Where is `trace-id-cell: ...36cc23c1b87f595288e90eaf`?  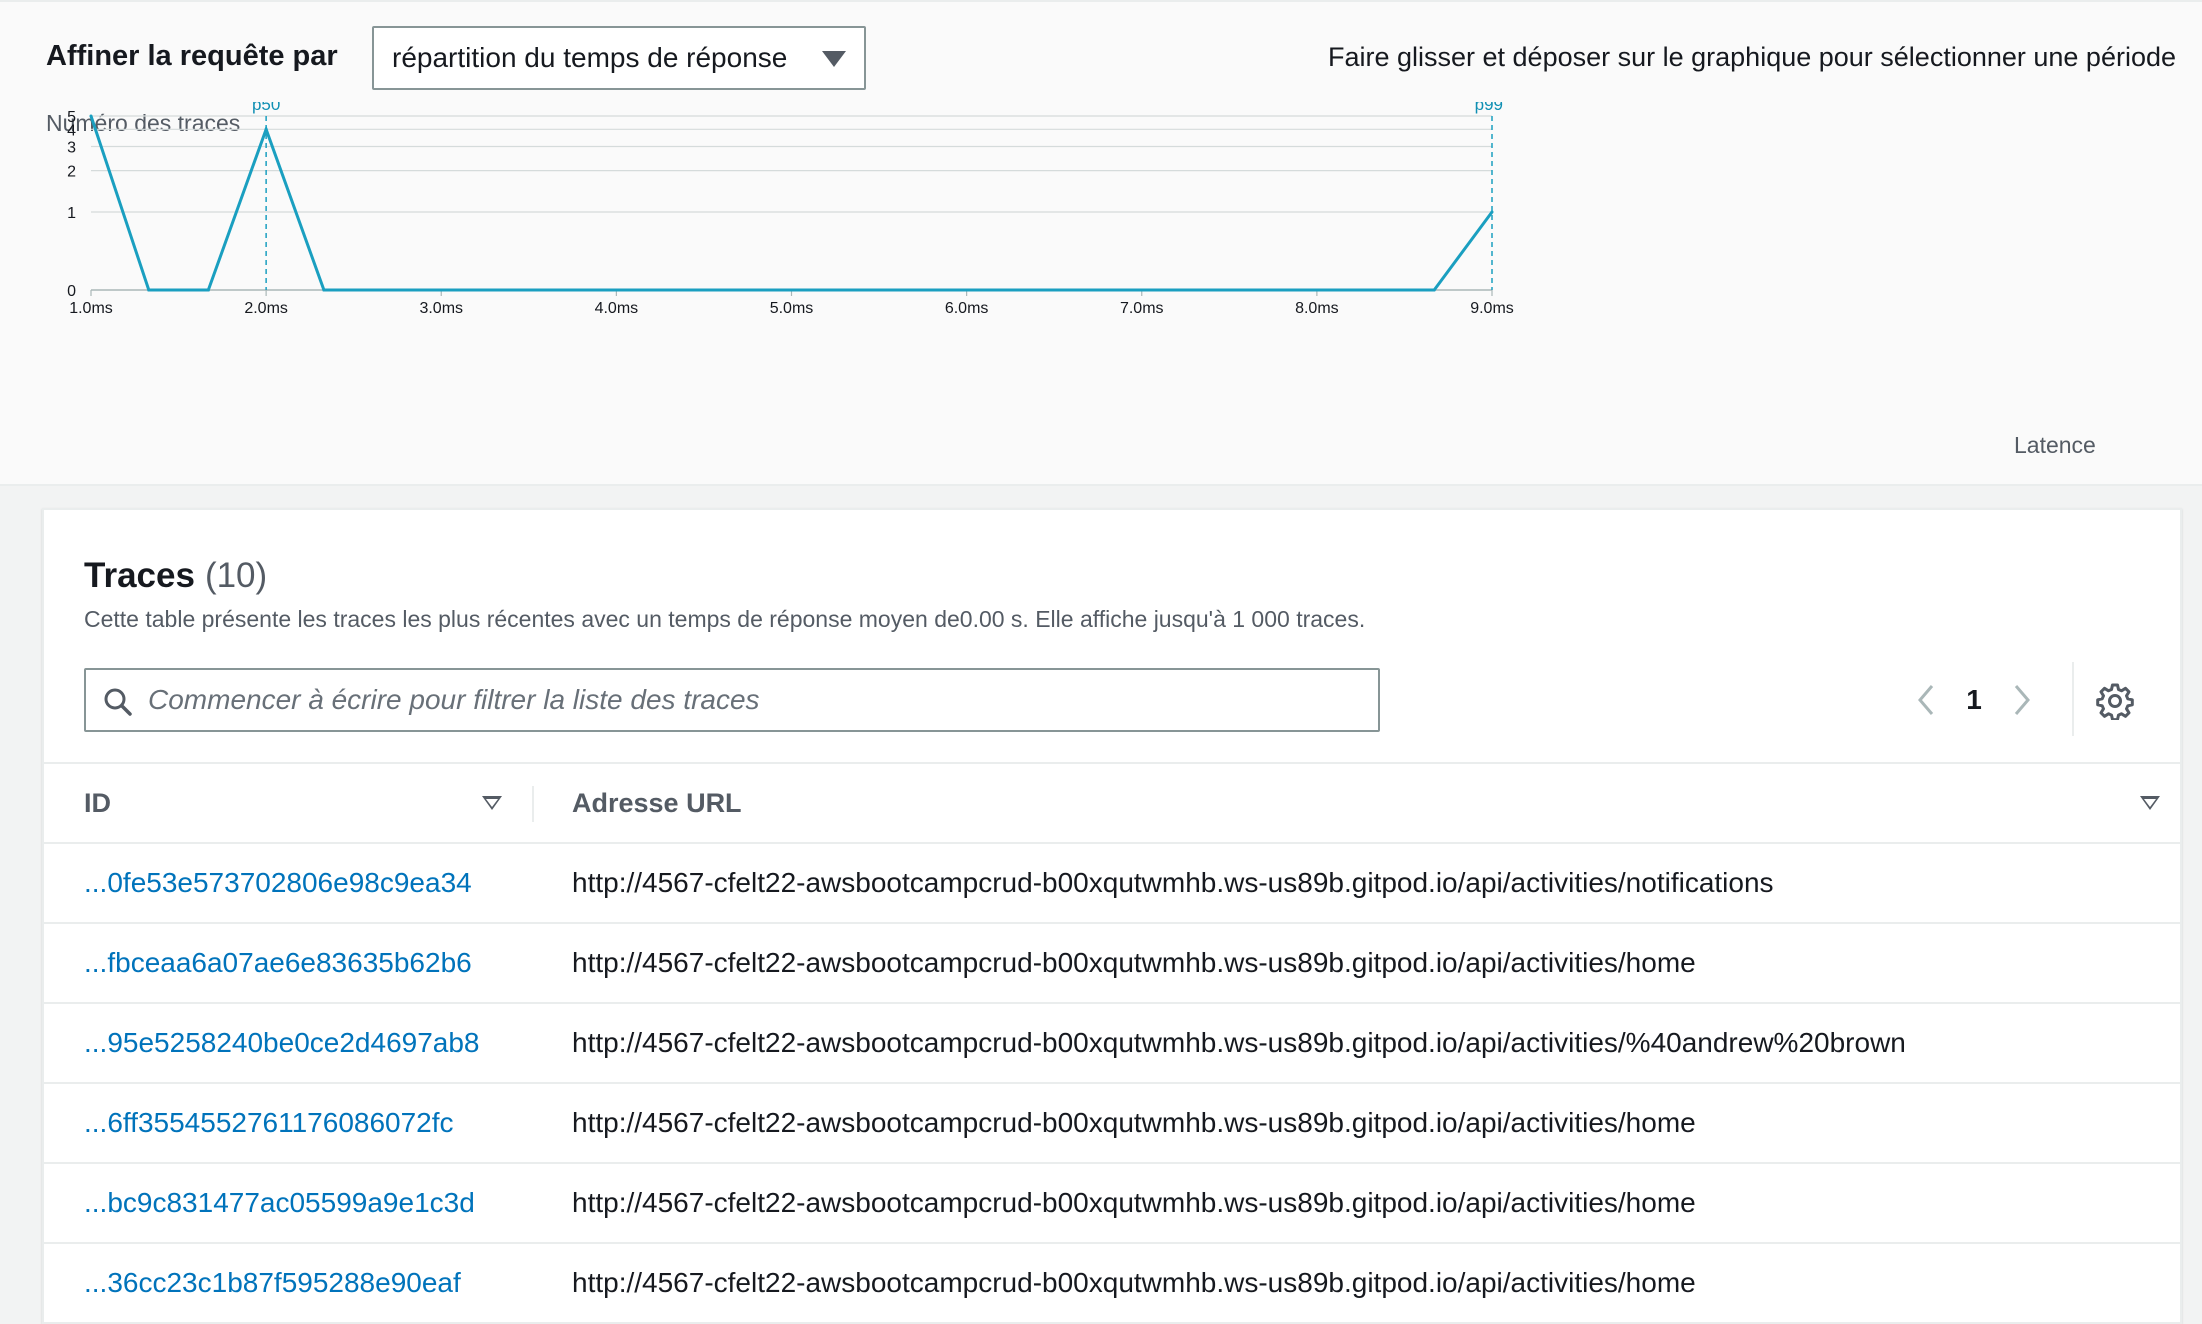
trace-id-cell: ...36cc23c1b87f595288e90eaf is located at coordinates (289, 1283).